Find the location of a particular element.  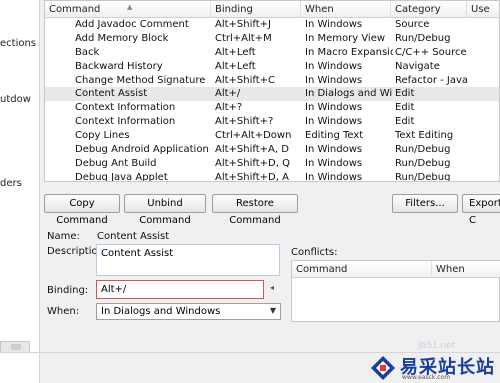

chevron-down-icon: ▼ is located at coordinates (272, 310).